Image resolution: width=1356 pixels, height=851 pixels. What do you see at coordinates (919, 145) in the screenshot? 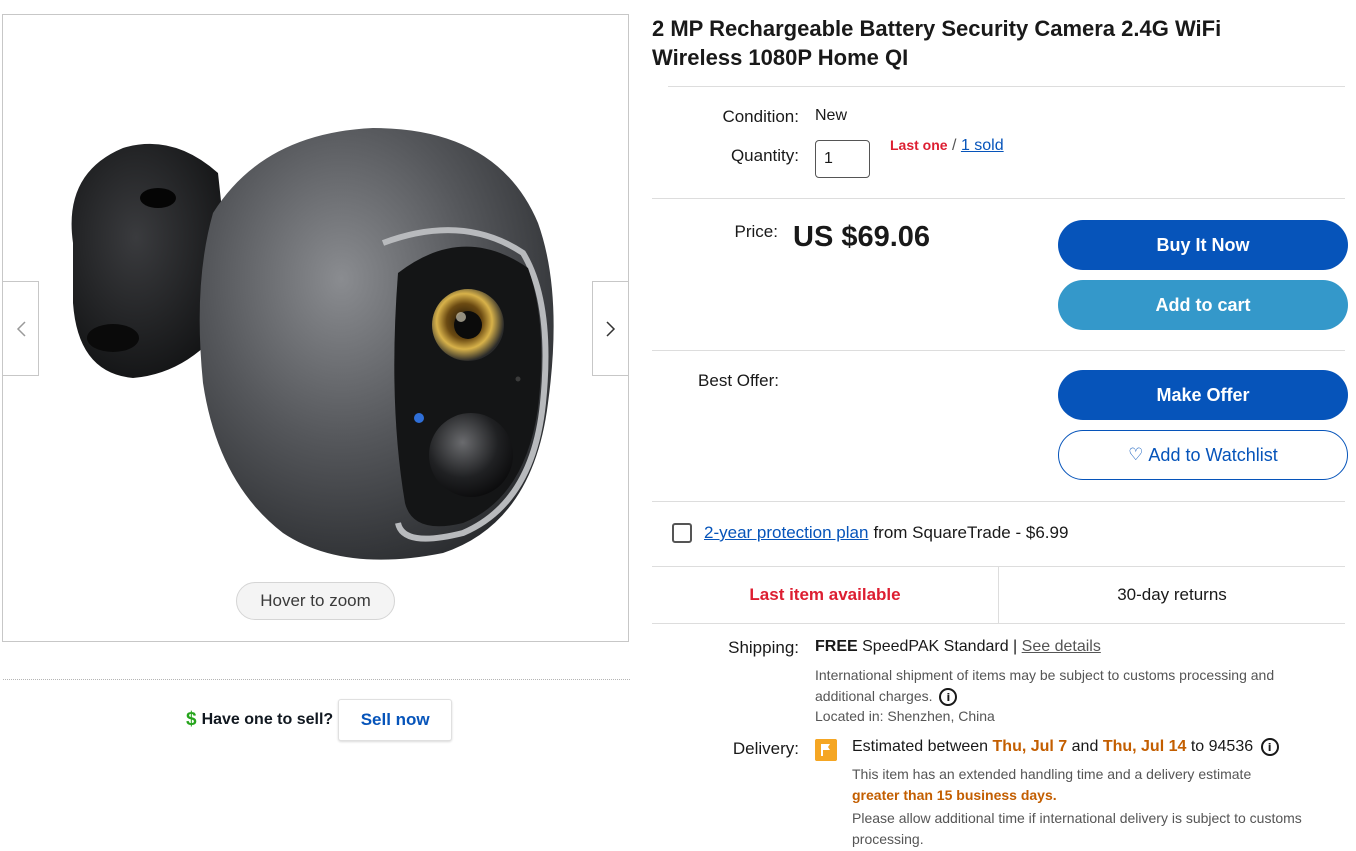
I see `last-one-text: Last one` at bounding box center [919, 145].